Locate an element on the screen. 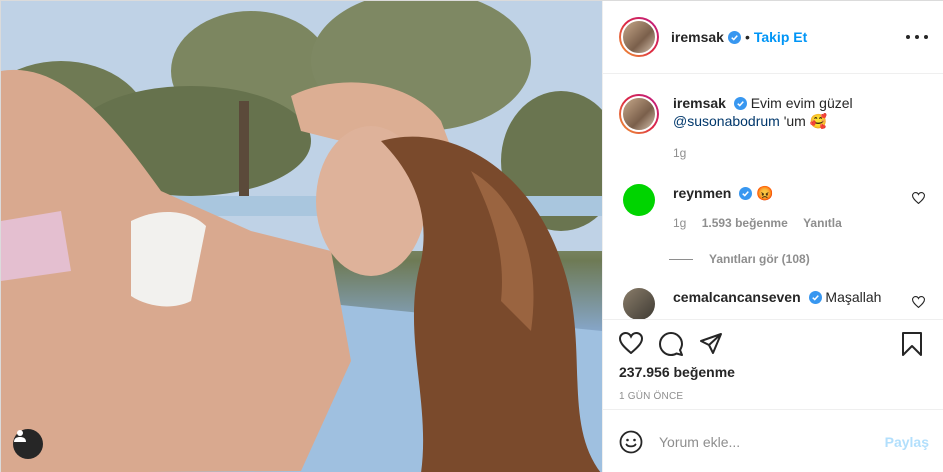 Image resolution: width=943 pixels, height=472 pixels. heart-icon is located at coordinates (631, 343).